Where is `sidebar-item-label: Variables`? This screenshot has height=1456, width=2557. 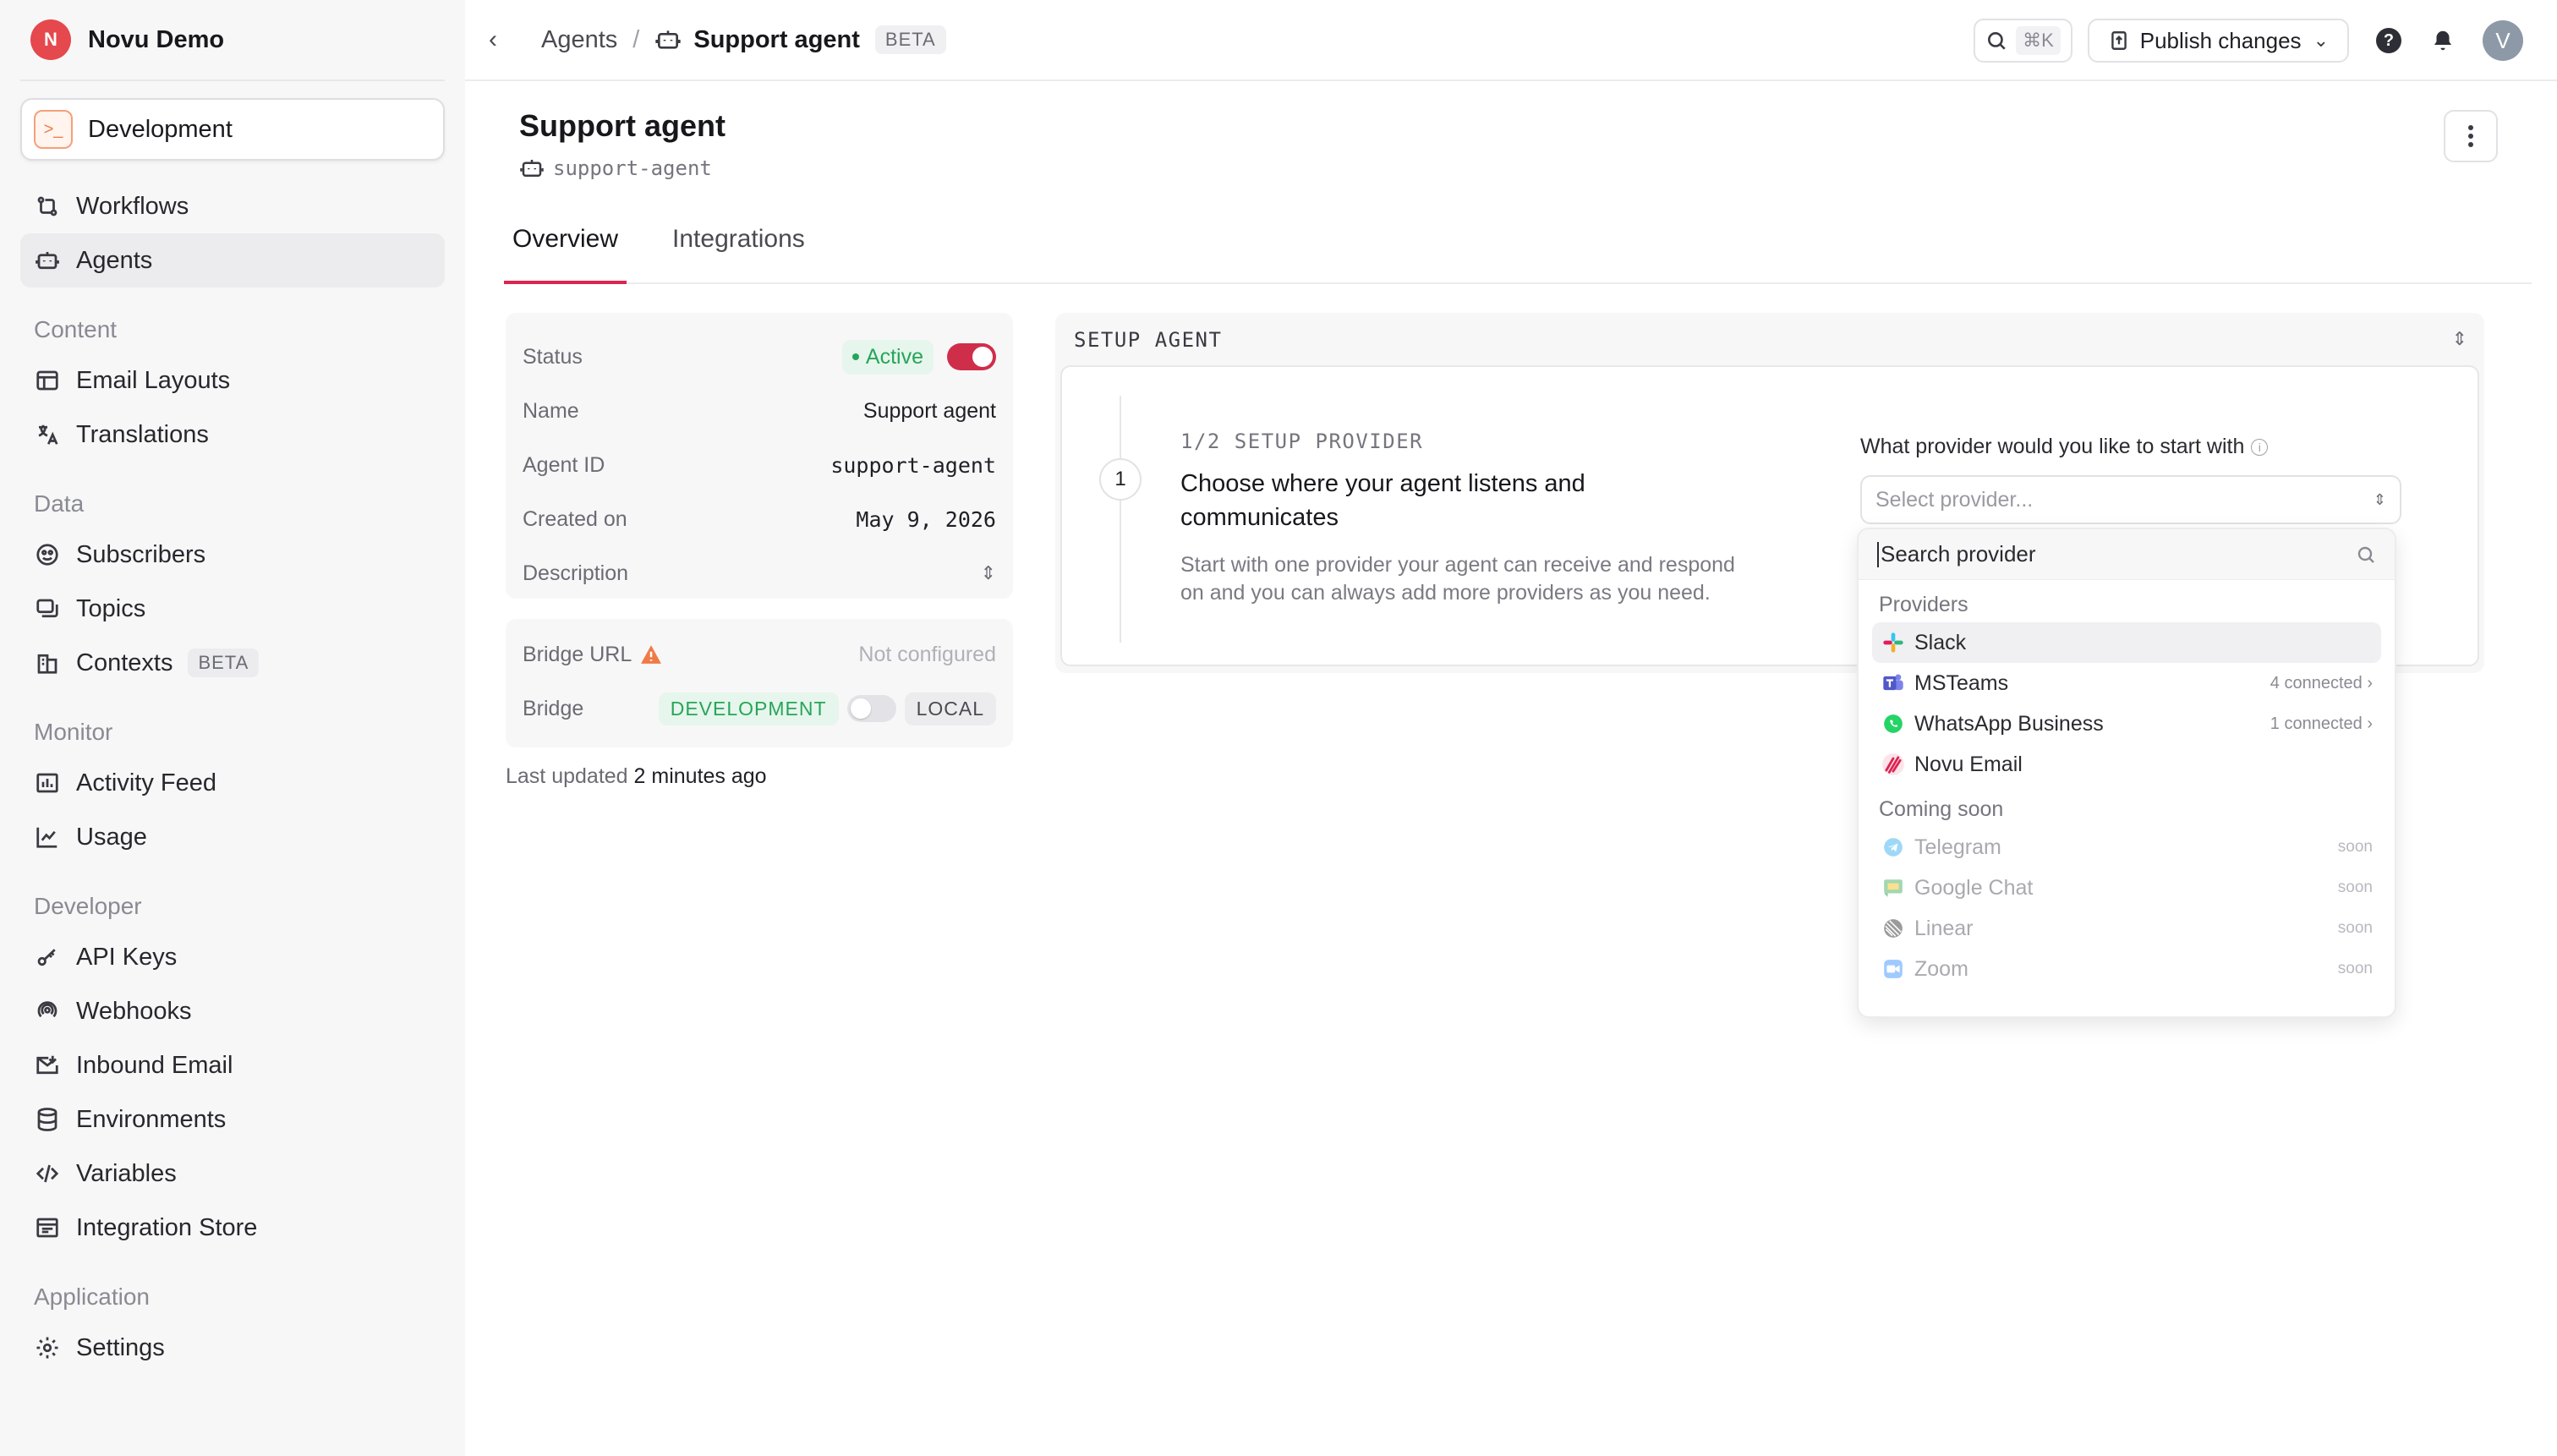
sidebar-item-label: Variables is located at coordinates (126, 1173).